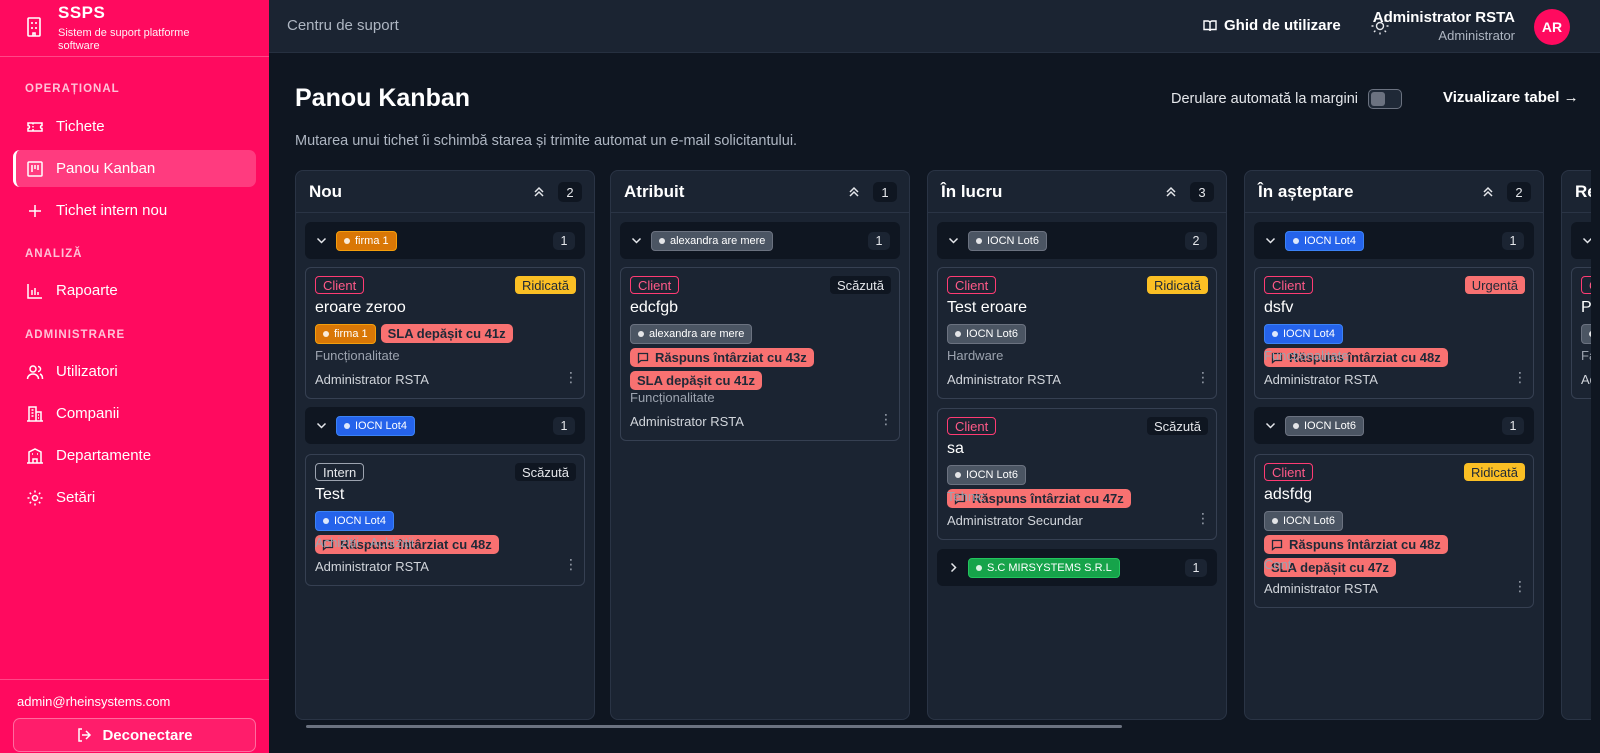 This screenshot has height=753, width=1600. Describe the element at coordinates (953, 567) in the screenshot. I see `chevron-right-icon` at that location.